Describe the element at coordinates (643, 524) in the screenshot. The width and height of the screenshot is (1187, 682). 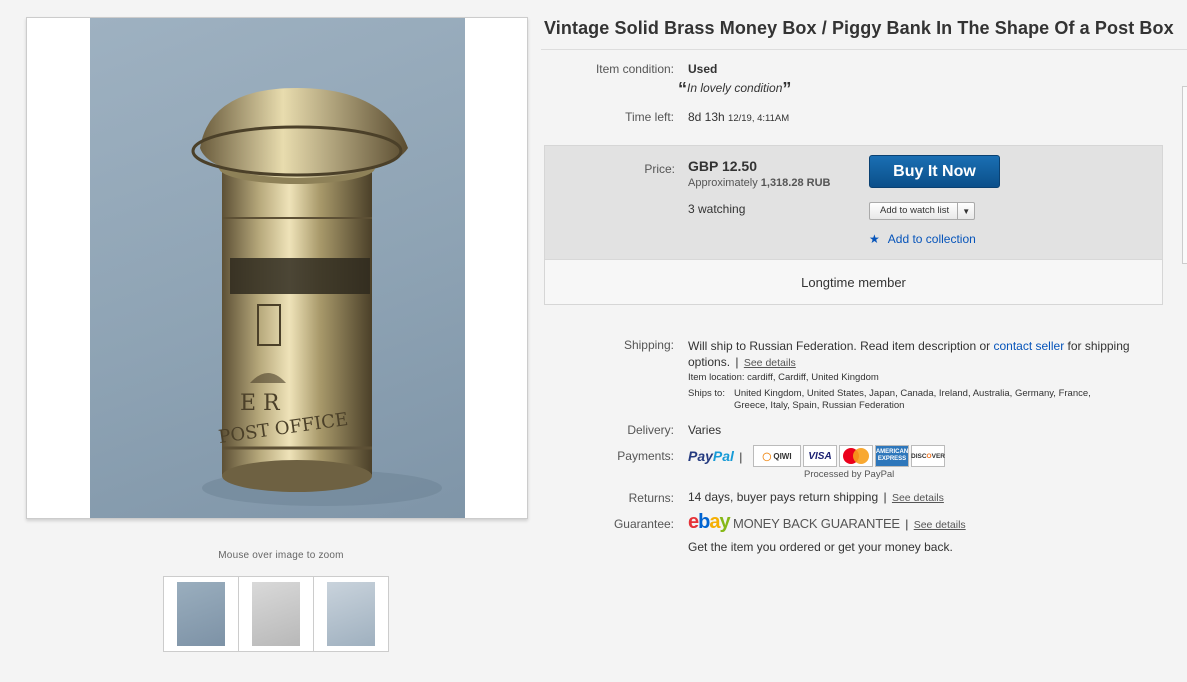
I see `guarantee-label: Guarantee:` at that location.